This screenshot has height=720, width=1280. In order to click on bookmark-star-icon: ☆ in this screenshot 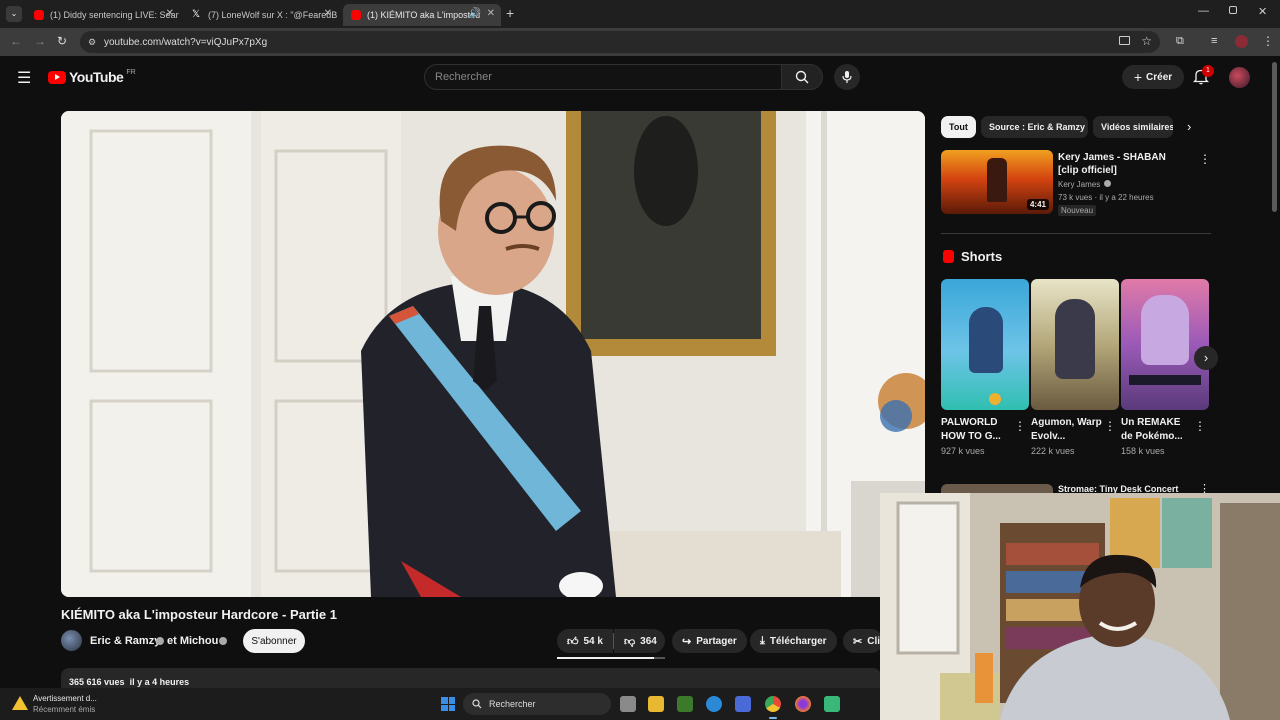, I will do `click(1146, 41)`.